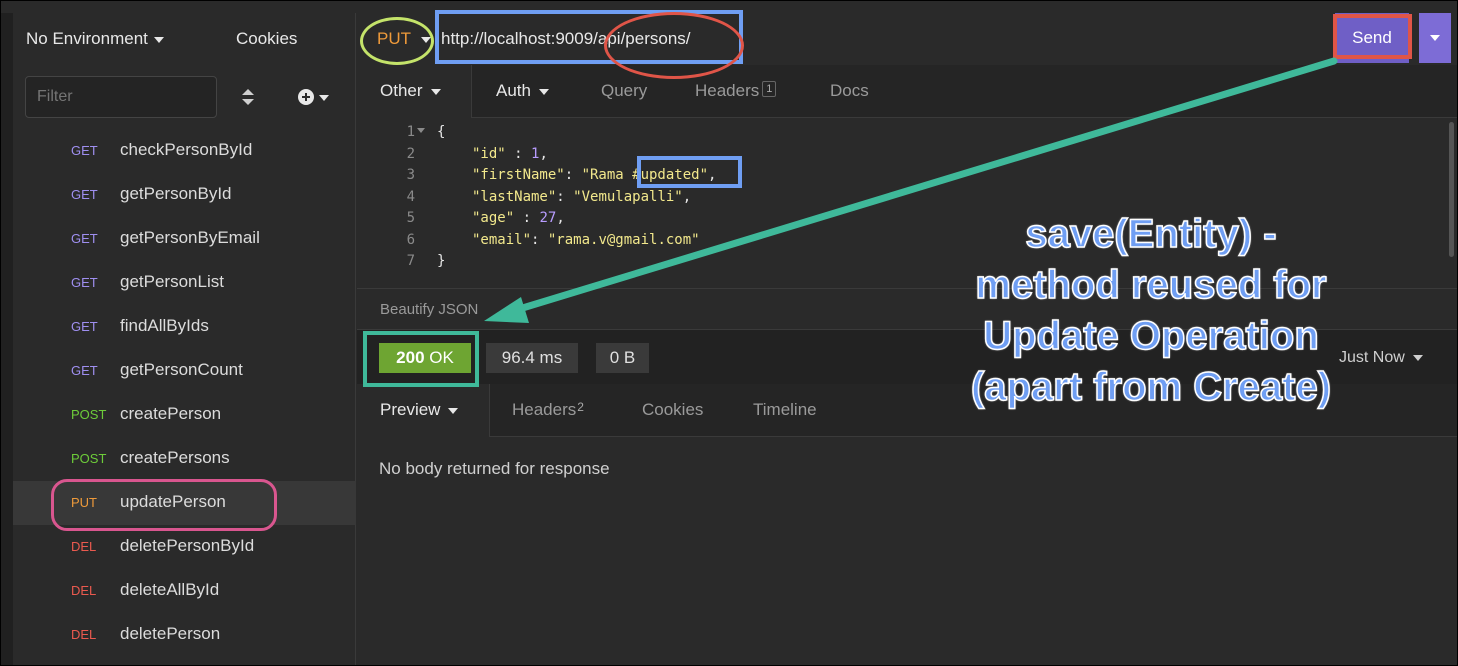 The height and width of the screenshot is (666, 1458). Describe the element at coordinates (1151, 234) in the screenshot. I see `annotation-line: save(Entity) -` at that location.